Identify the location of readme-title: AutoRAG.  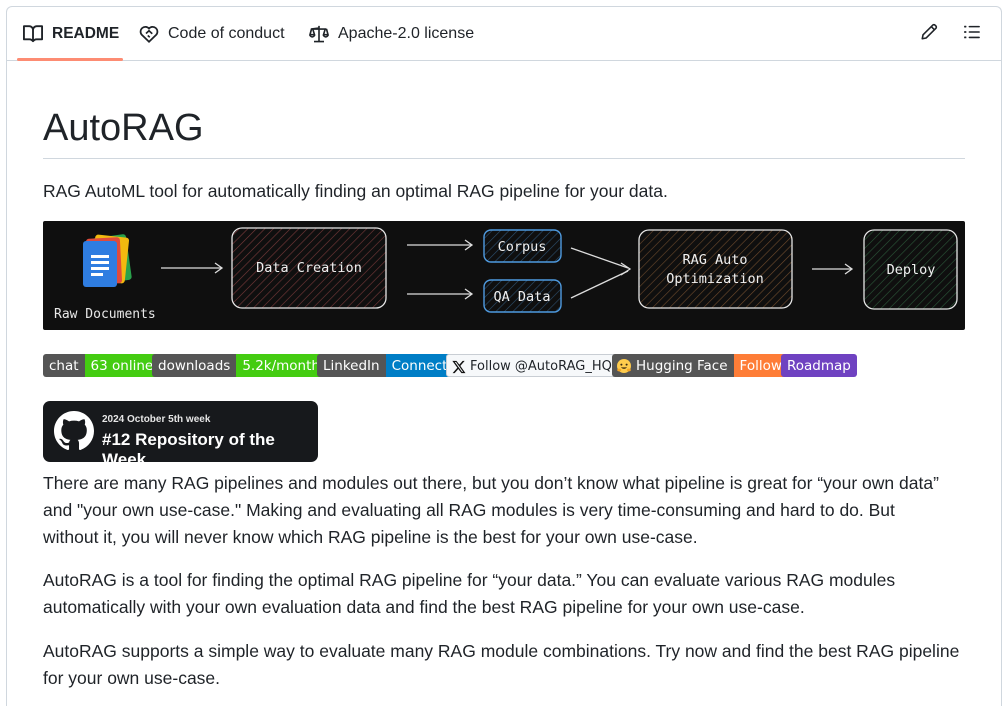
(123, 128).